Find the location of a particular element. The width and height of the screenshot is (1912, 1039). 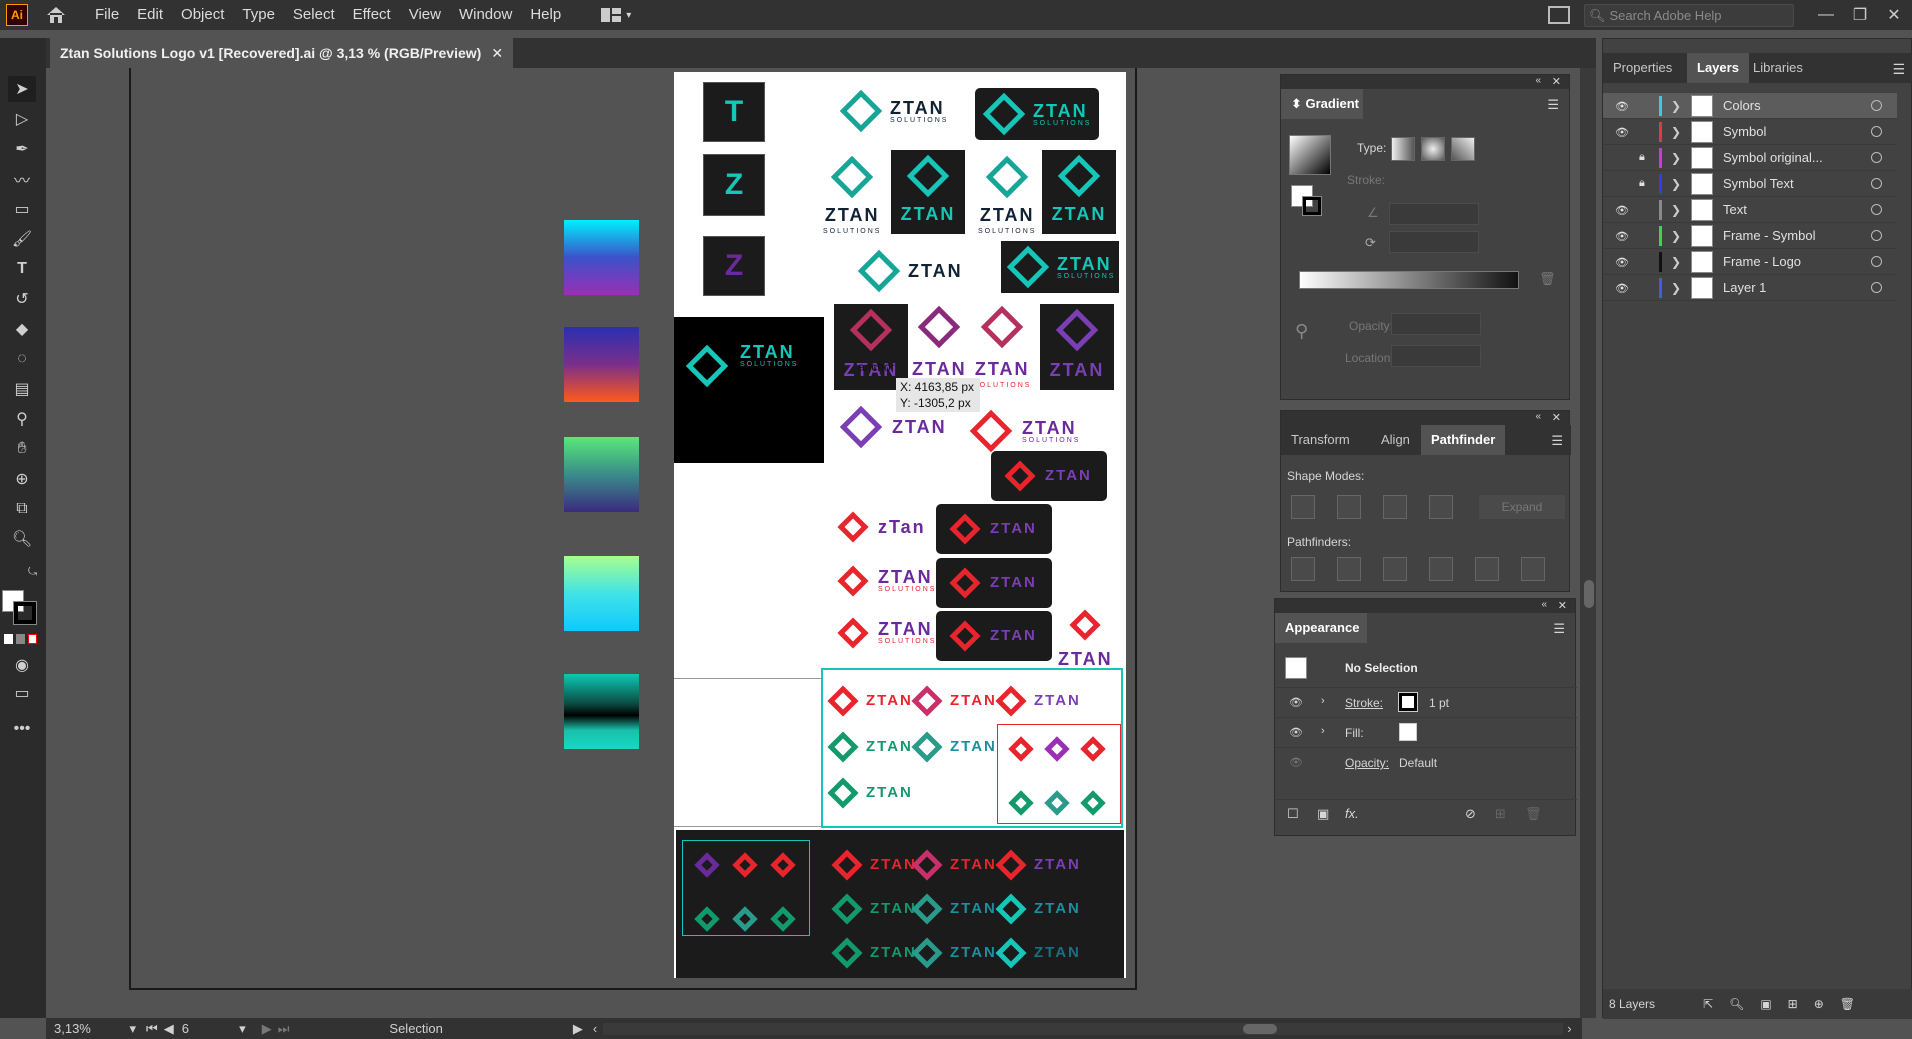

chevron-right-icon: › is located at coordinates (1323, 731).